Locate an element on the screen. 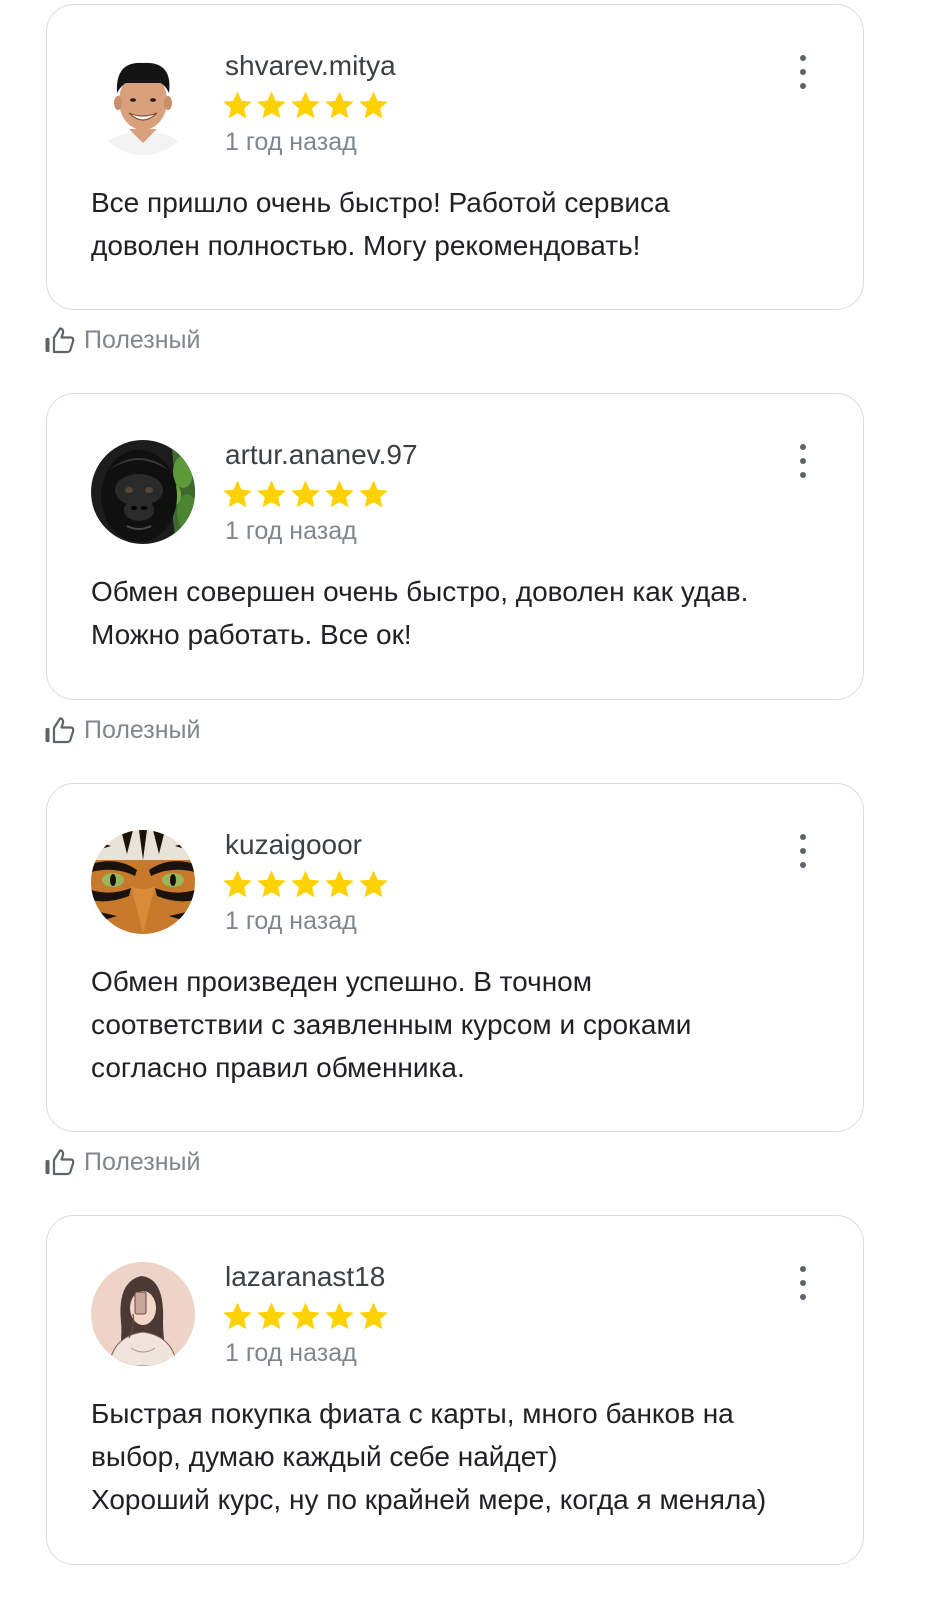  username: kuzaigooor is located at coordinates (293, 844).